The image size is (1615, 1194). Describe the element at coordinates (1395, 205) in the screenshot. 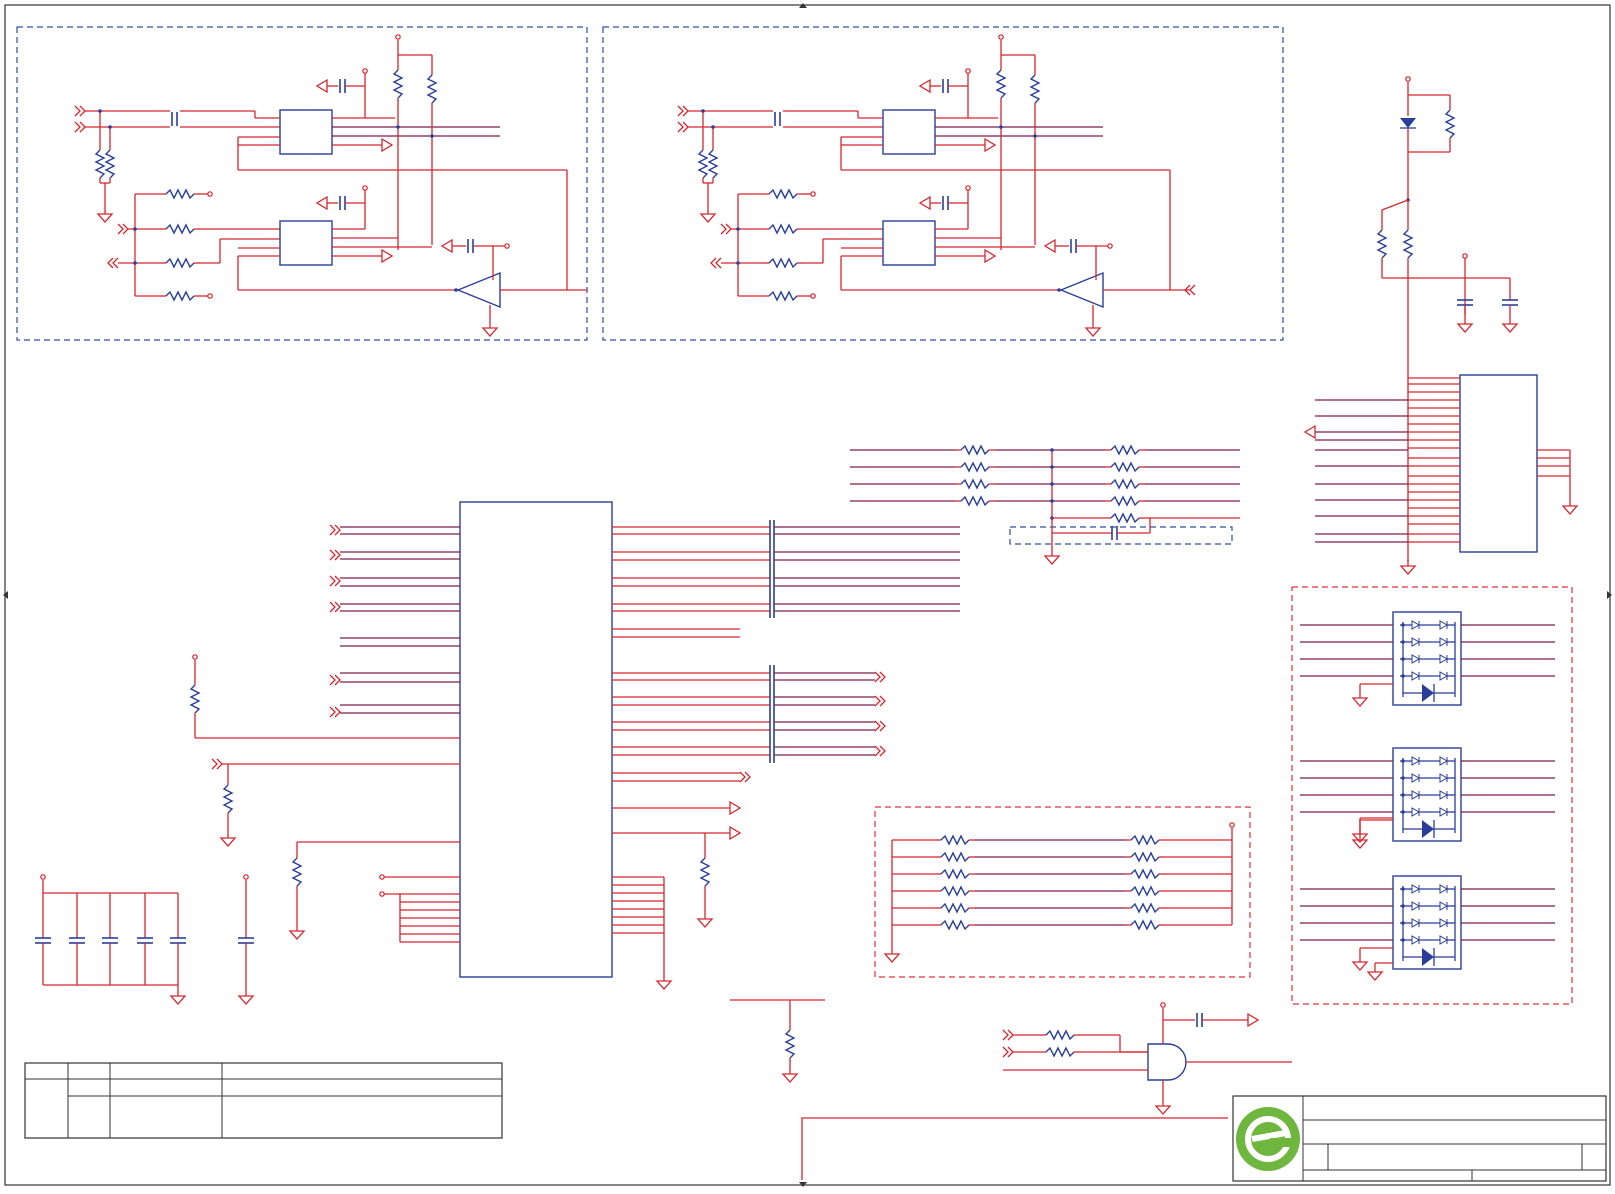

I see `wire` at that location.